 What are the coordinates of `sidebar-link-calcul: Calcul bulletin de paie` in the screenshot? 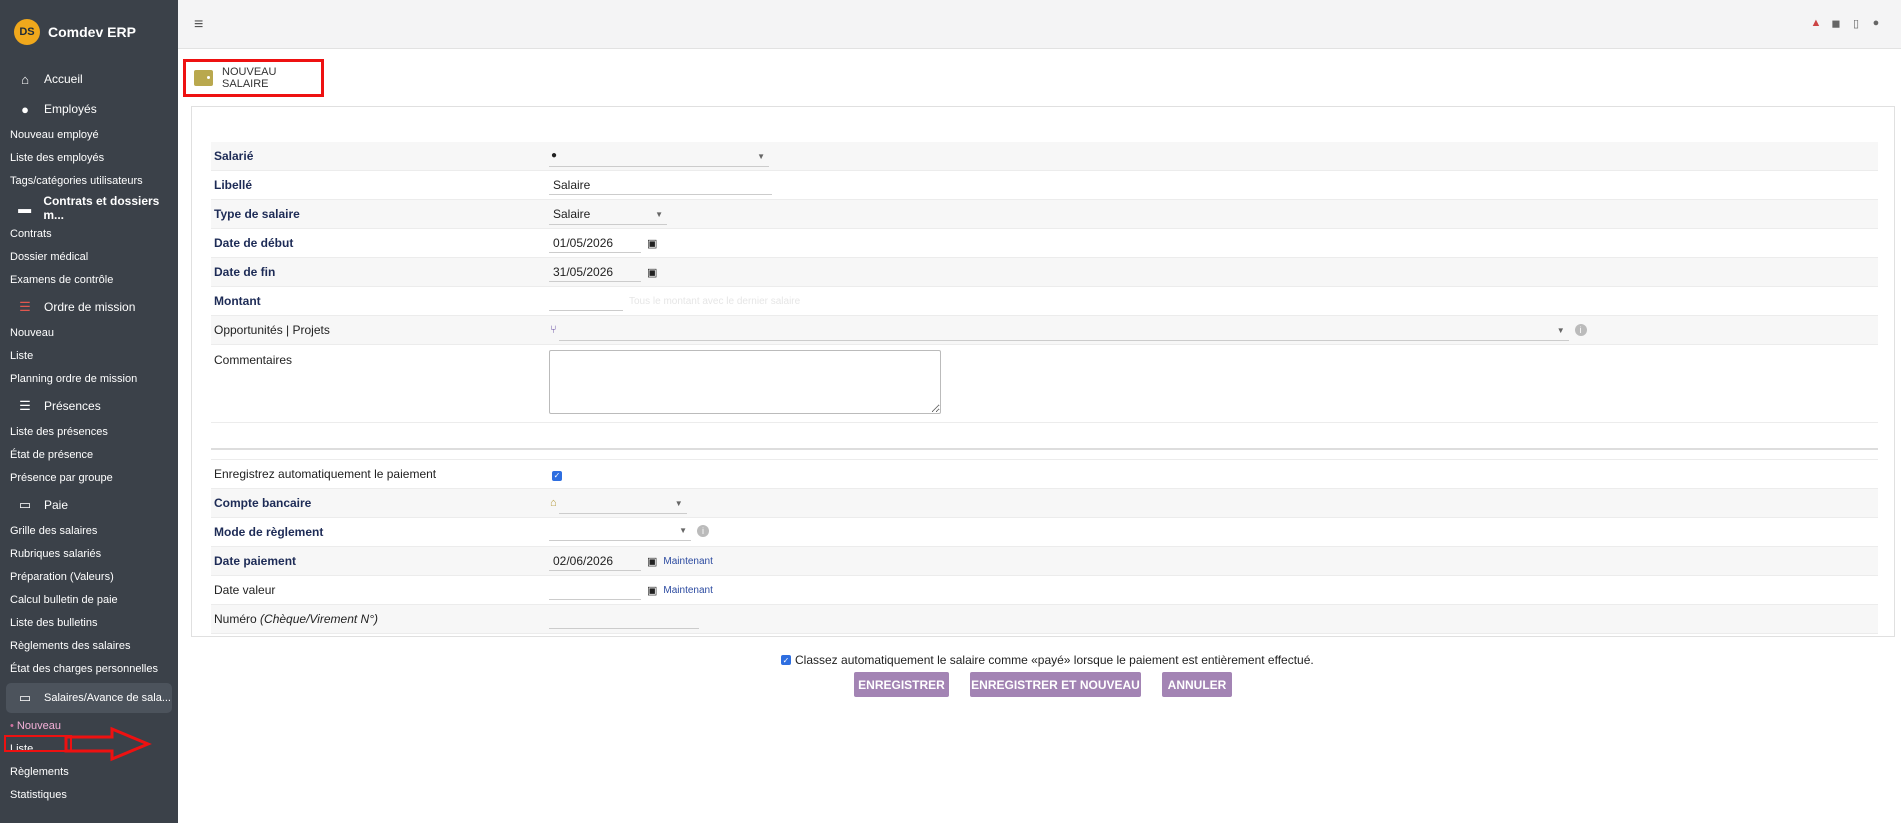 It's located at (89, 600).